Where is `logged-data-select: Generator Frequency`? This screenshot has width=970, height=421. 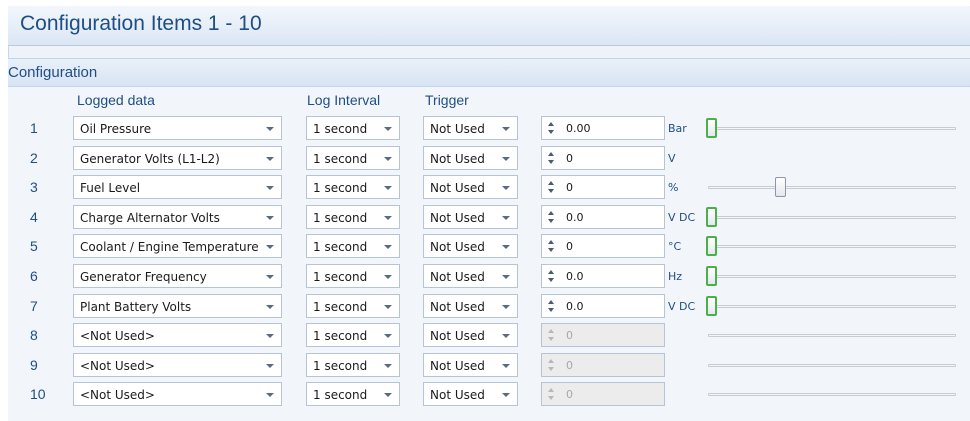
logged-data-select: Generator Frequency is located at coordinates (177, 276).